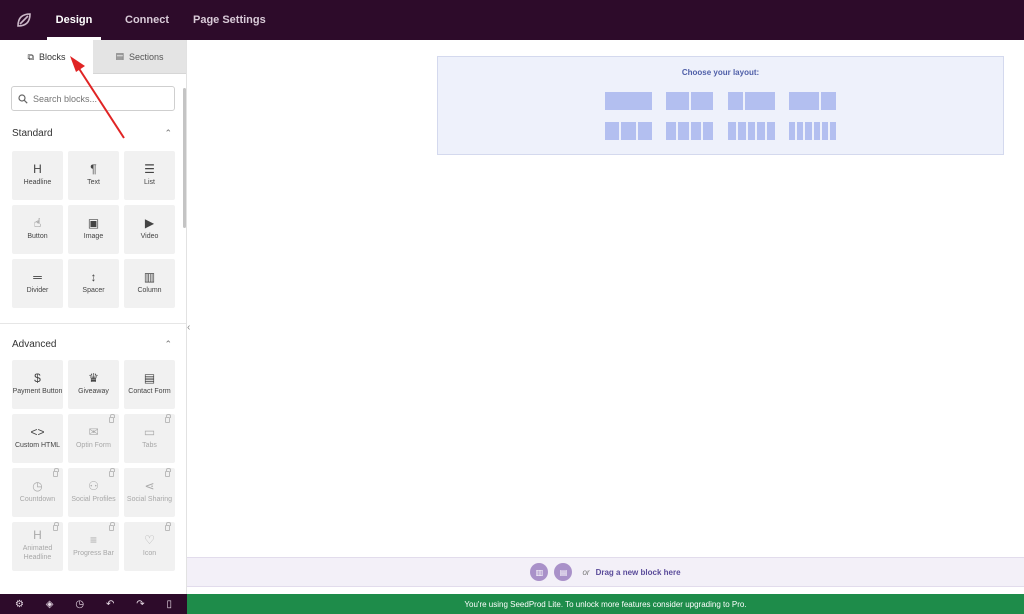  I want to click on layout-title: Choose your layout:, so click(720, 72).